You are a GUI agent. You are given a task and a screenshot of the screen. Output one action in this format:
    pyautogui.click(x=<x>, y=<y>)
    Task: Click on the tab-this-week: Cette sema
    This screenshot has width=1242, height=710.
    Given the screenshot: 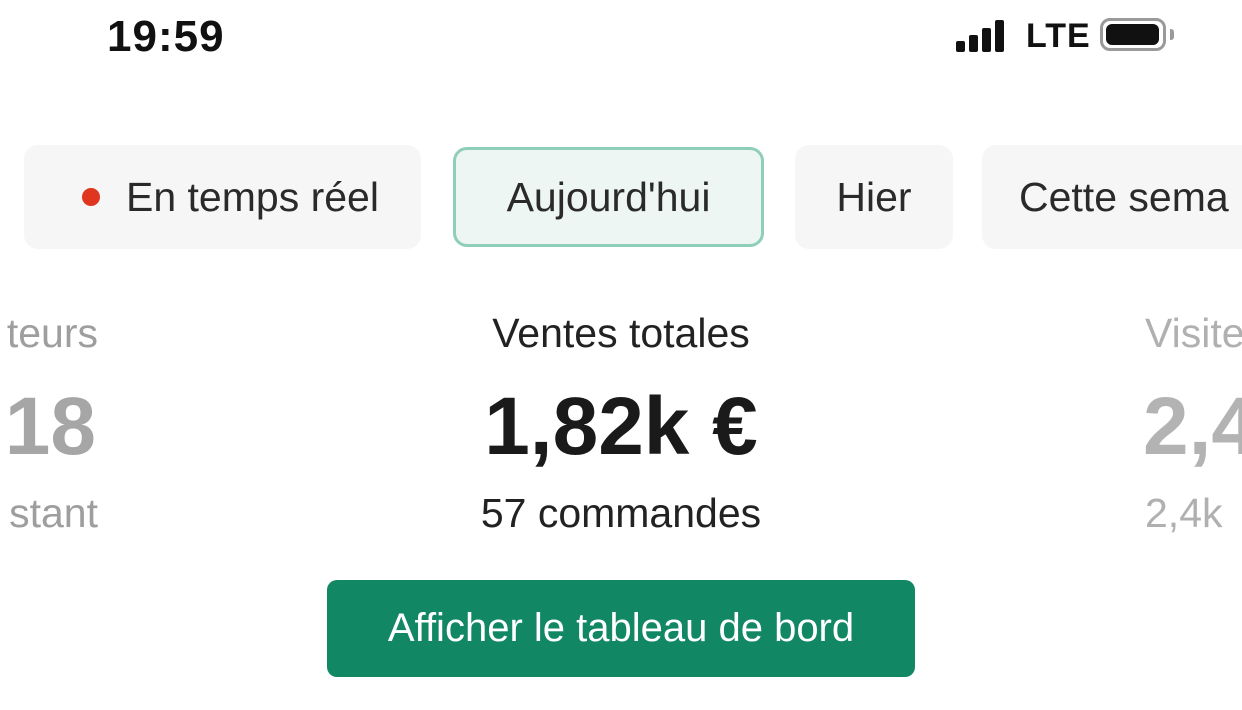 What is the action you would take?
    pyautogui.click(x=1112, y=197)
    